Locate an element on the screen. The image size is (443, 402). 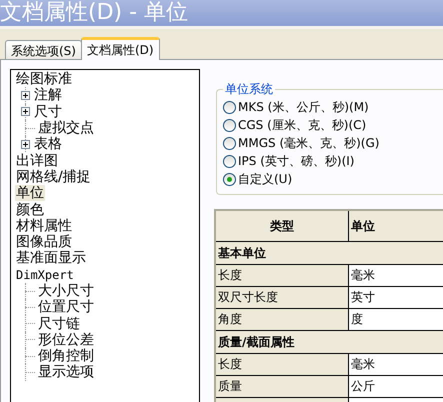
tab: 文档属性(D) is located at coordinates (120, 48).